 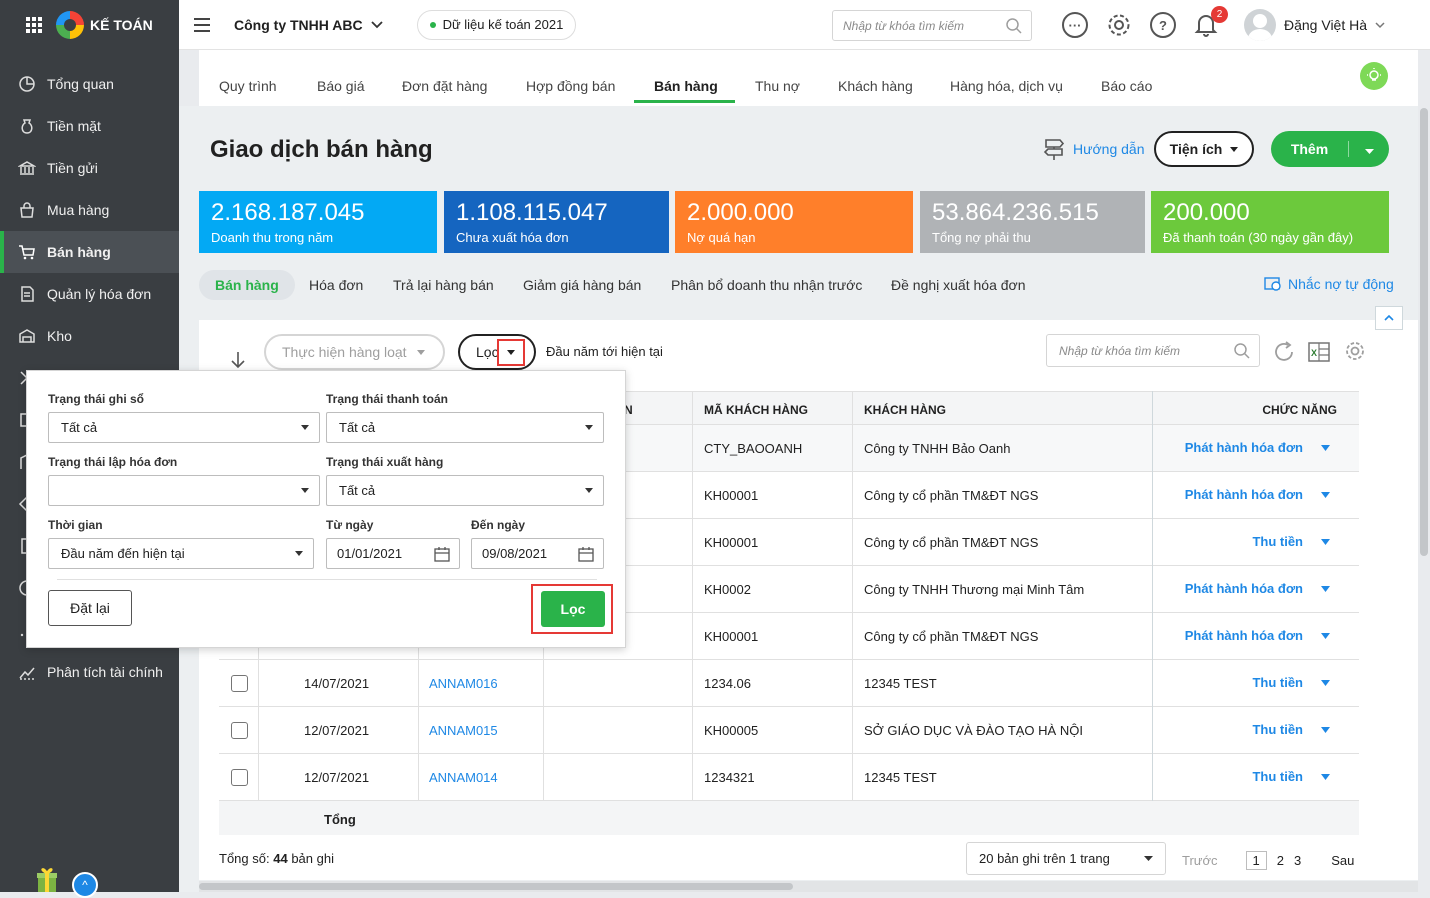 What do you see at coordinates (1126, 86) in the screenshot?
I see `tab-reports: Báo cáo` at bounding box center [1126, 86].